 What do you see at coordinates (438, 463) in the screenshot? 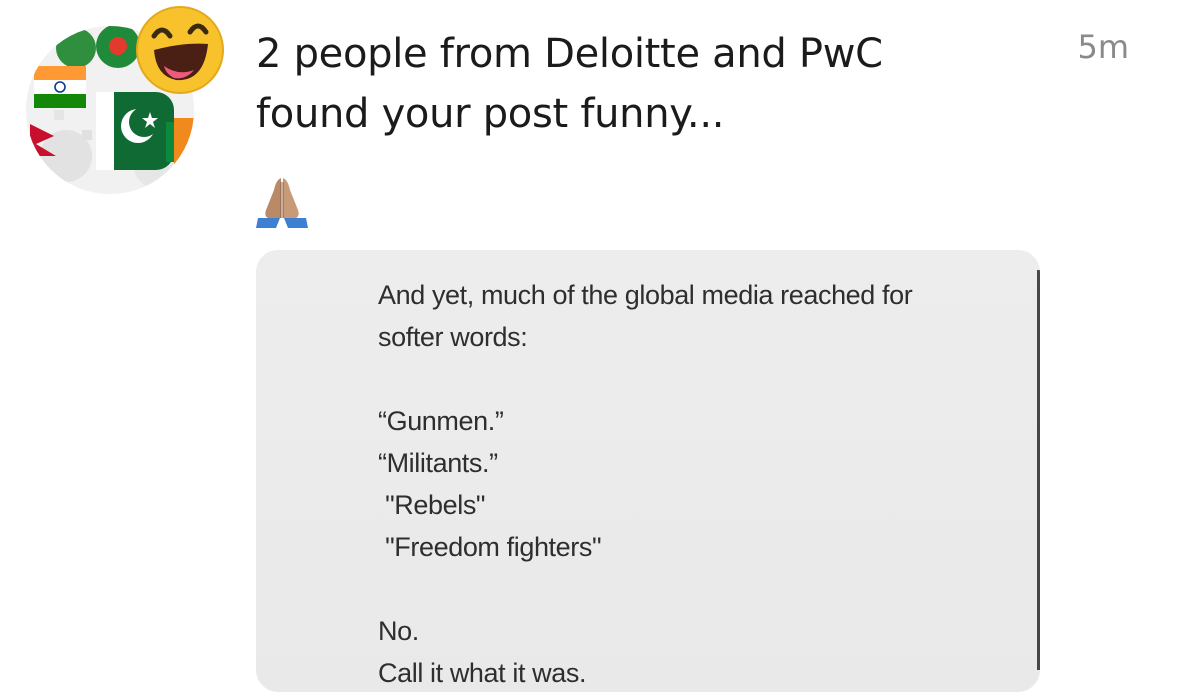
I see `quote-line: “Militants.”` at bounding box center [438, 463].